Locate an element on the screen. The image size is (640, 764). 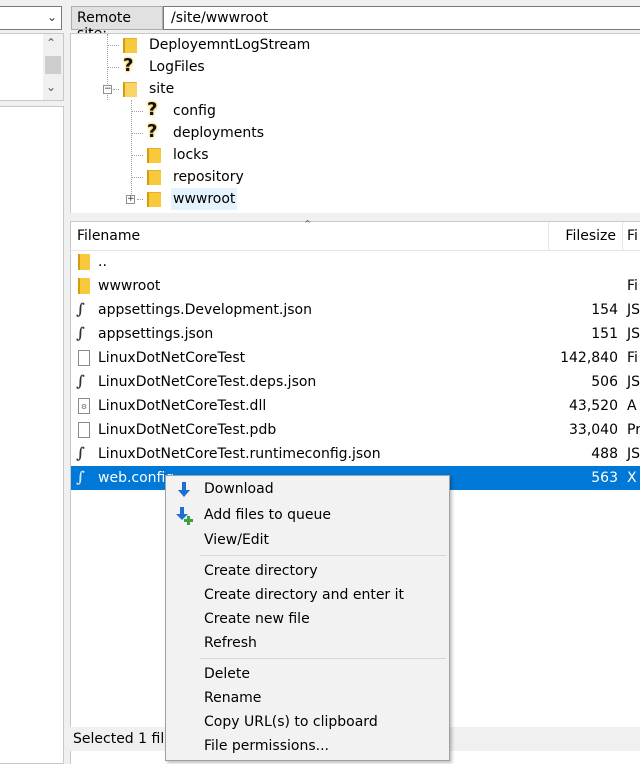
menu-item-create-directory-enter: Create directory and enter it is located at coordinates (307, 595).